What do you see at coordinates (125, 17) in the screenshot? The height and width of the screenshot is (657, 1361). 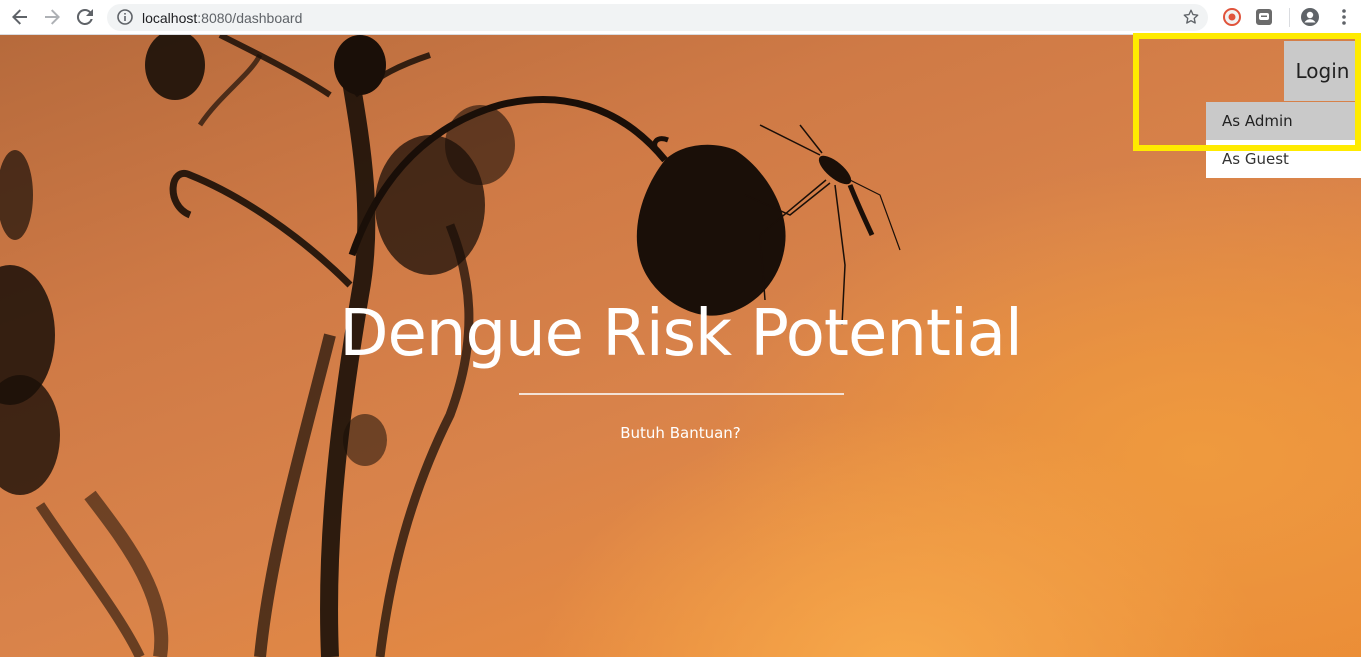 I see `site-info-icon` at bounding box center [125, 17].